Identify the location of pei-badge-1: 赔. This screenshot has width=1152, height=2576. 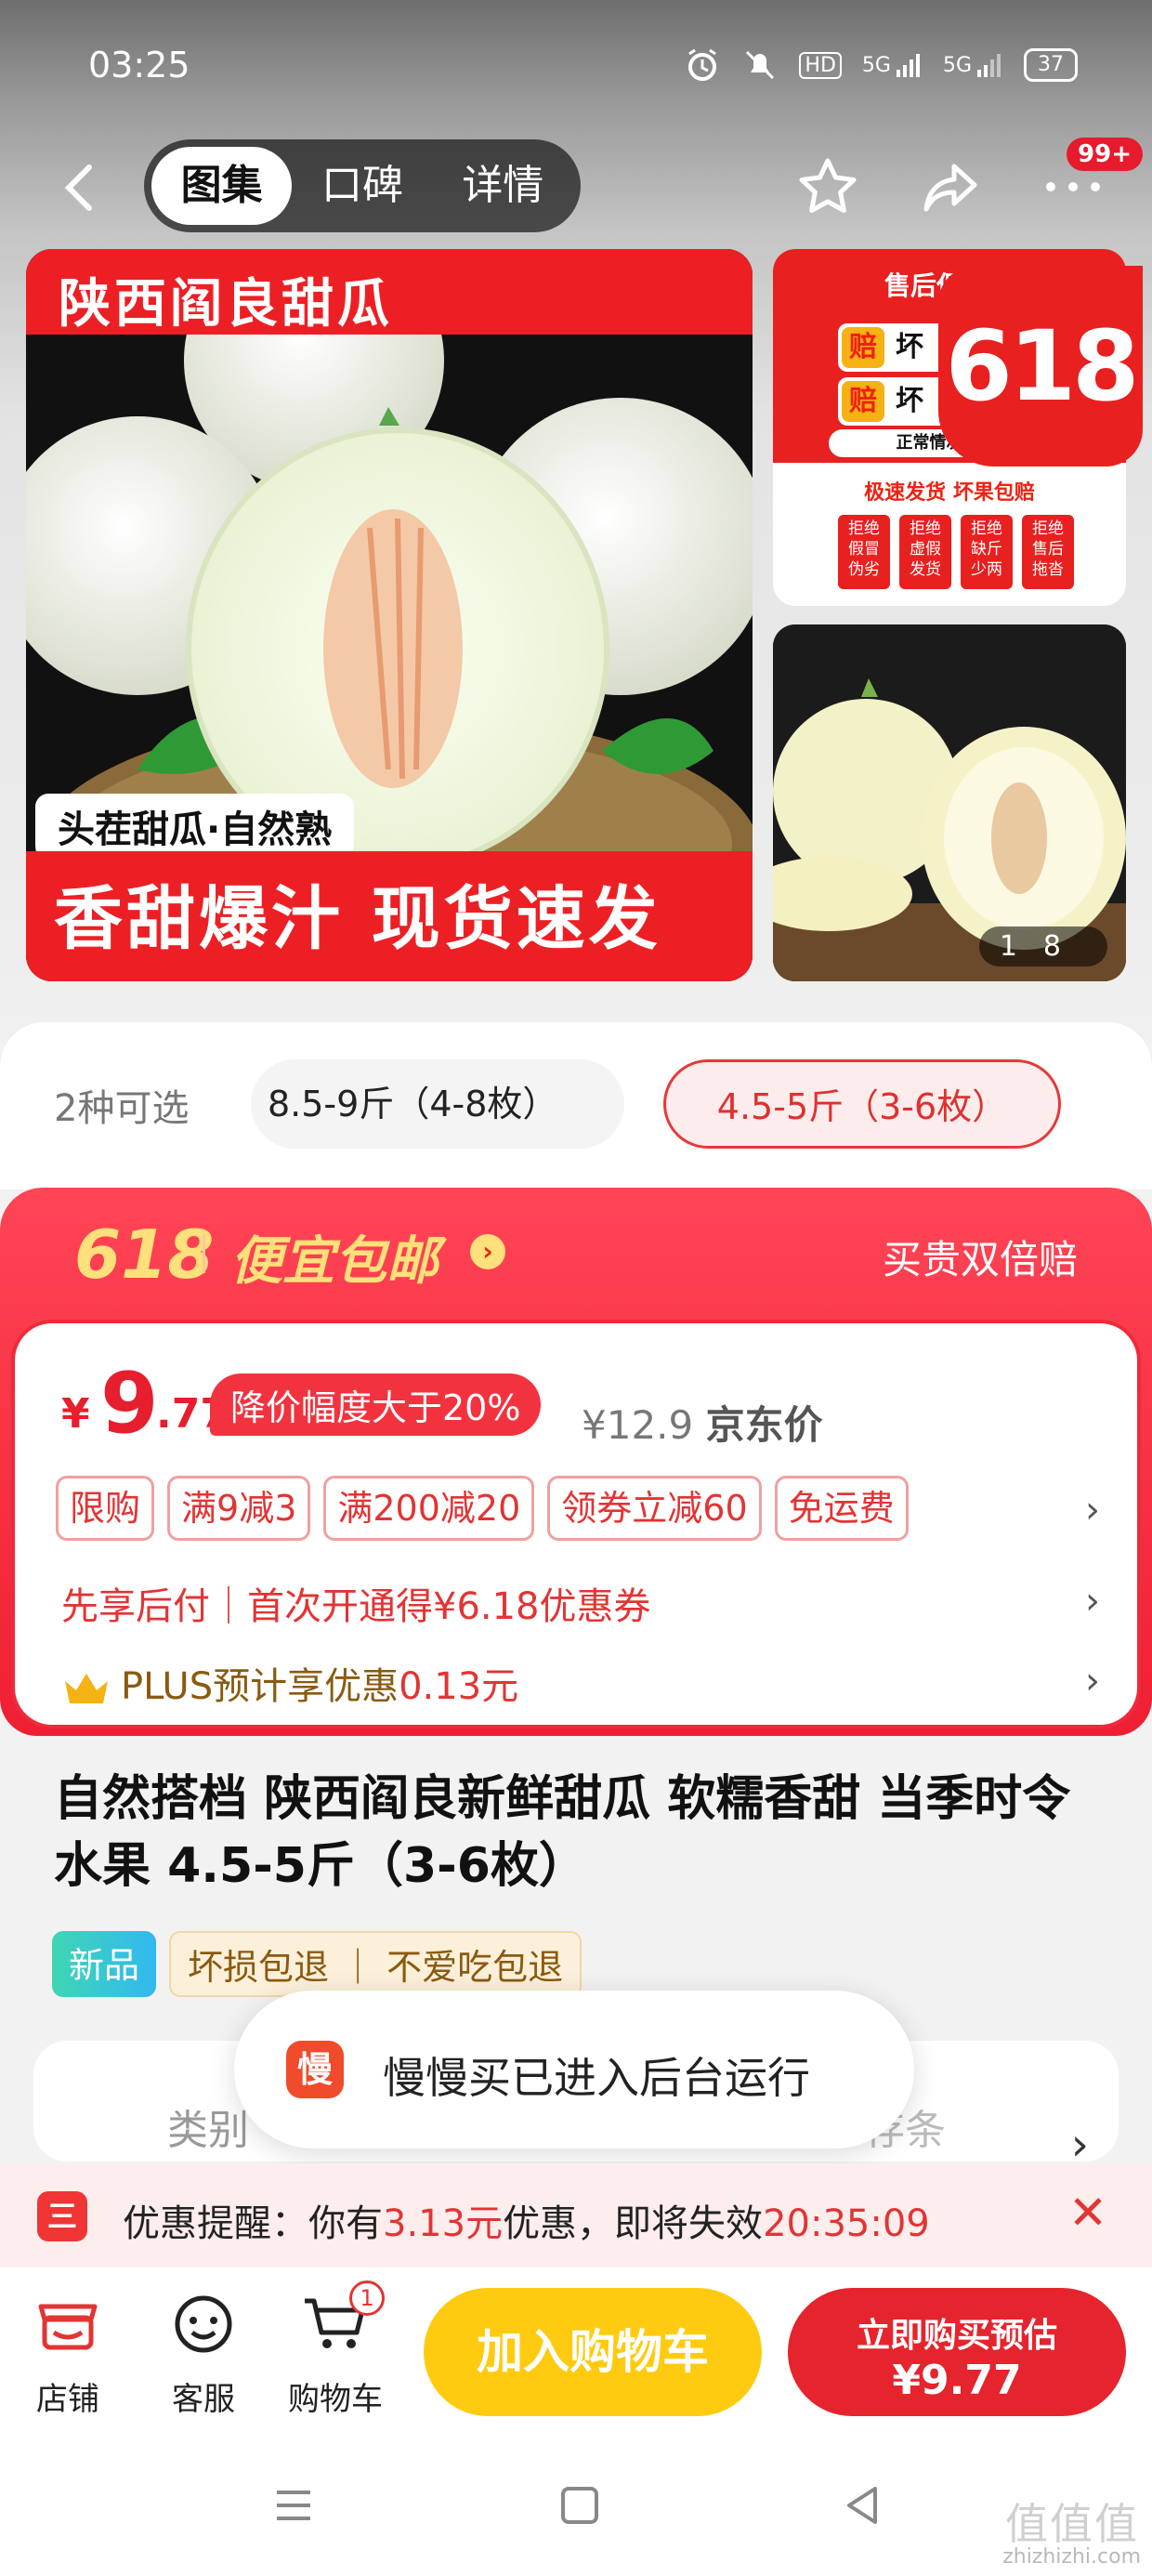
(863, 347).